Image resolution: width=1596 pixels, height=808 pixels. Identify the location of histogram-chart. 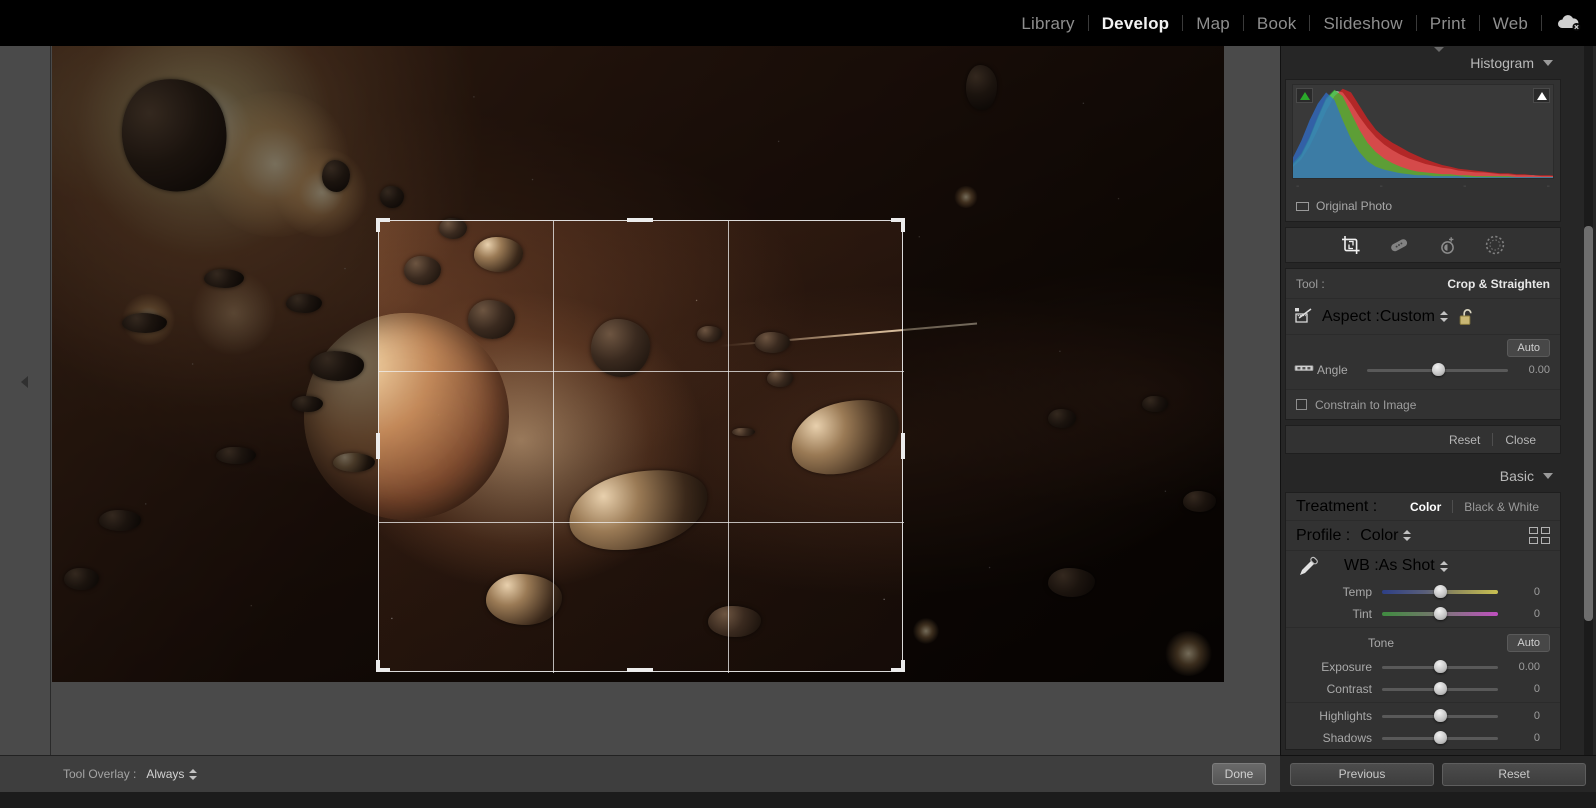
(1423, 131).